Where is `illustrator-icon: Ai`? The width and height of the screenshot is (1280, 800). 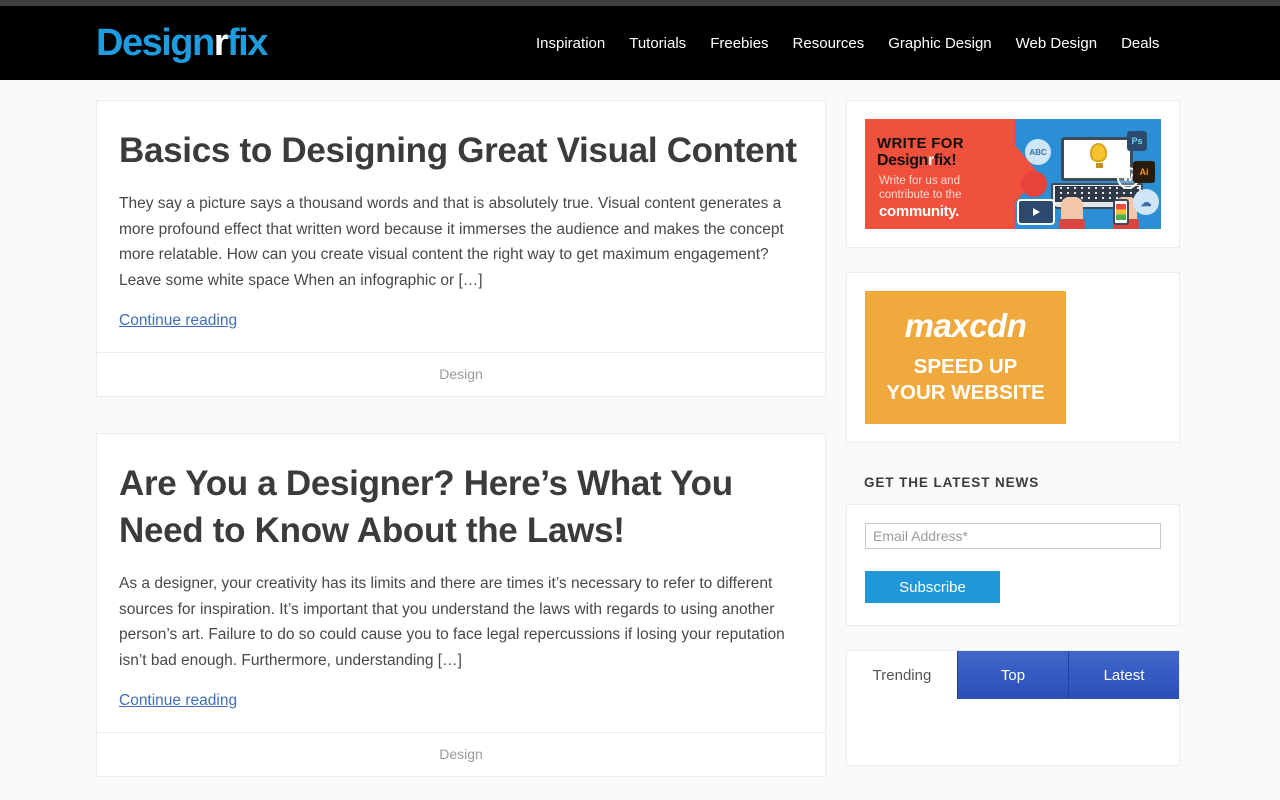
illustrator-icon: Ai is located at coordinates (1144, 172).